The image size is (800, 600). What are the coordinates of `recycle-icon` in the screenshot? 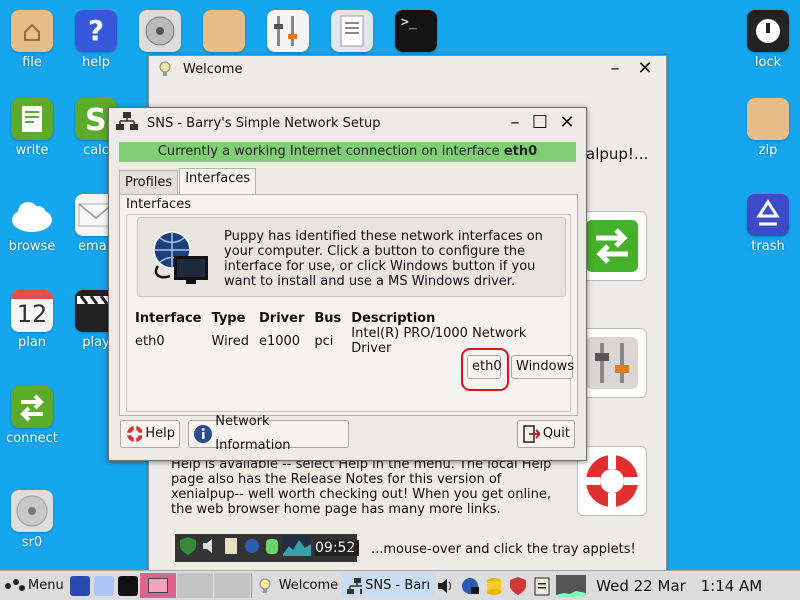 It's located at (768, 215).